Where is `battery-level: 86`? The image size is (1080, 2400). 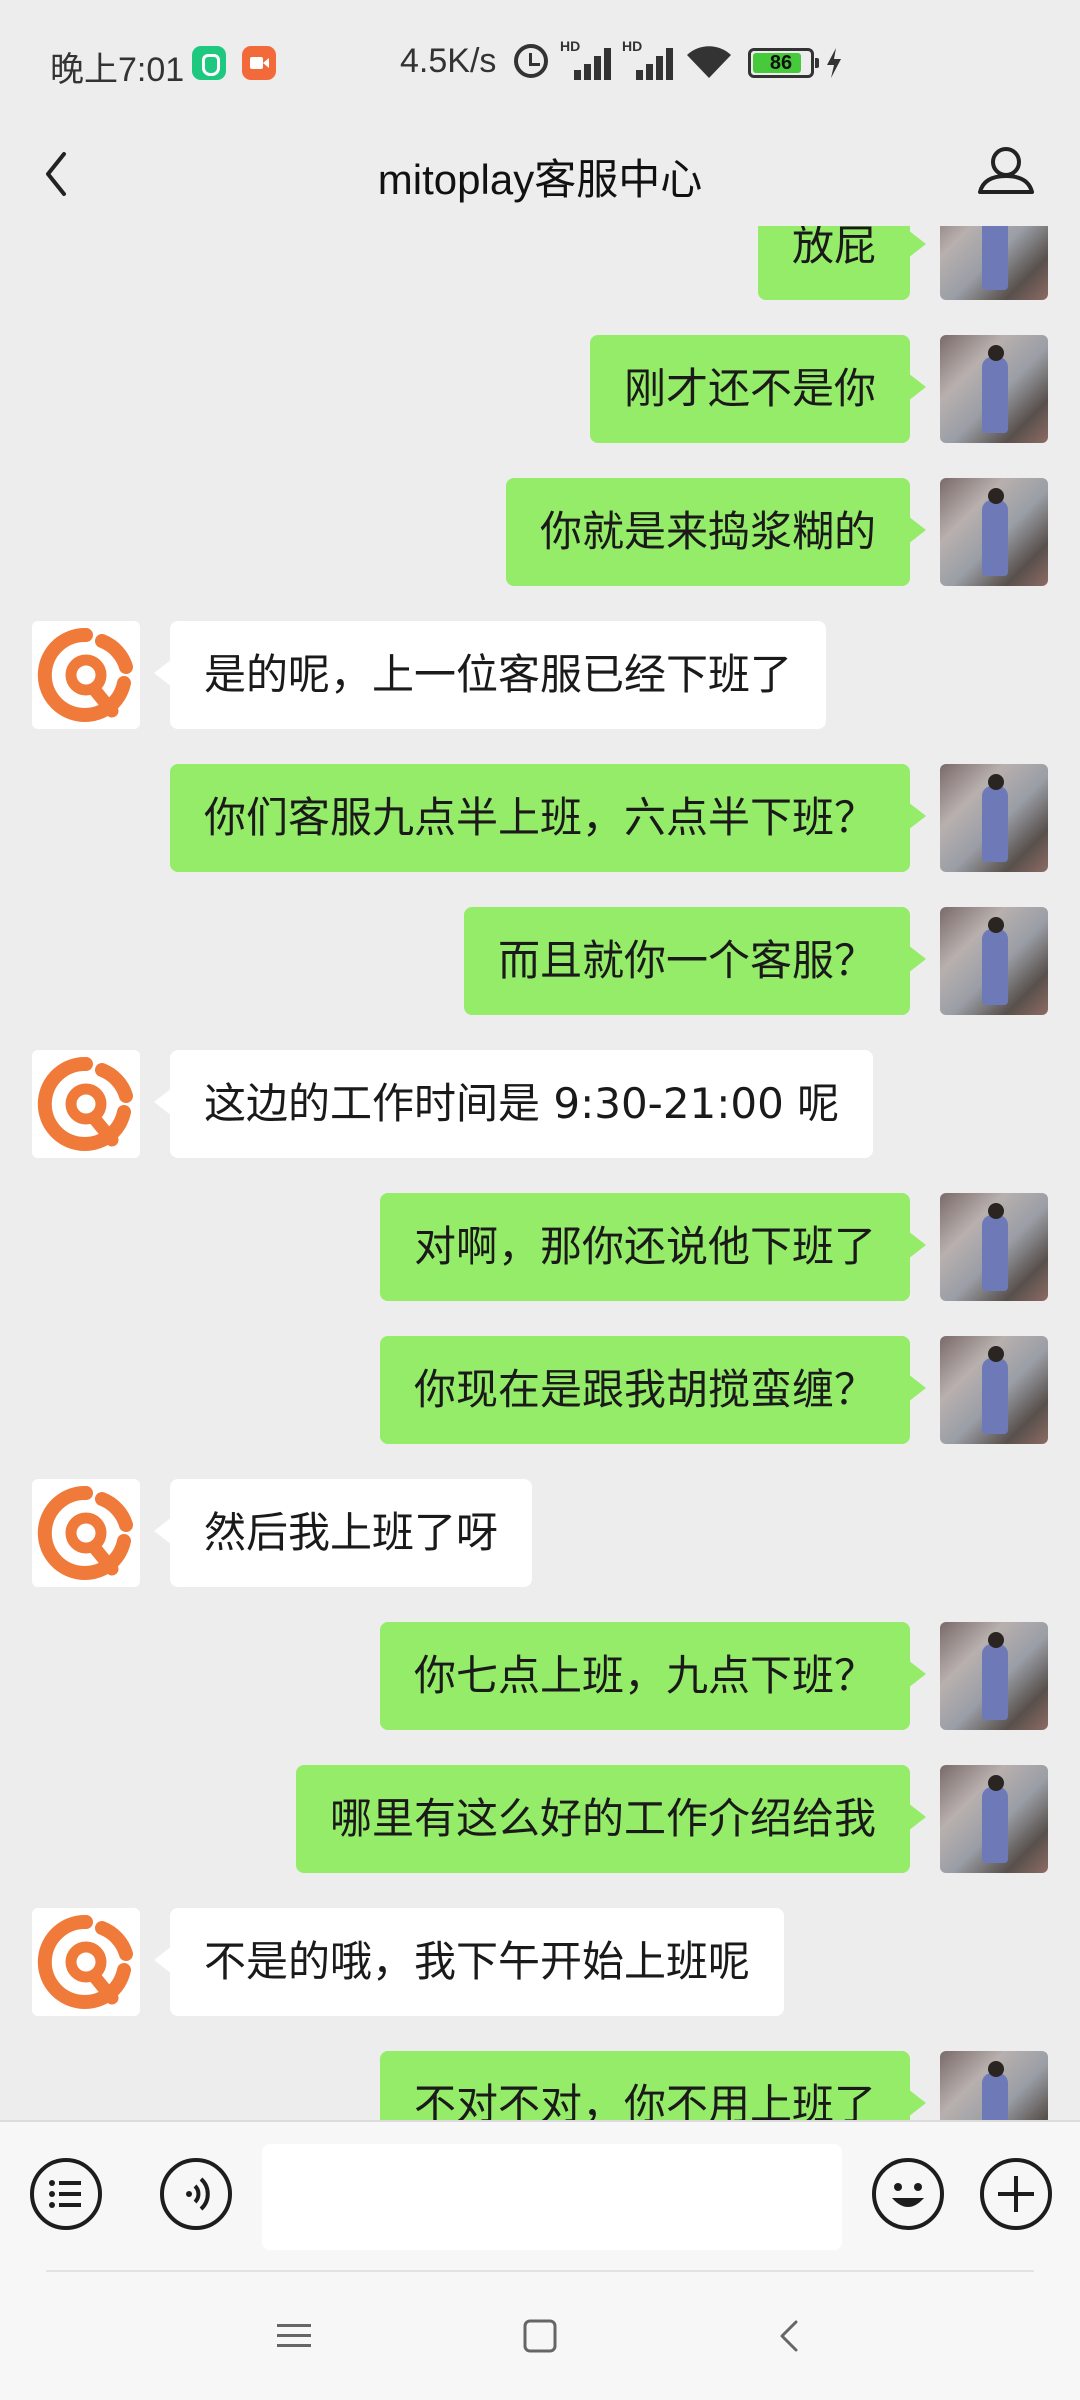
battery-level: 86 is located at coordinates (781, 63).